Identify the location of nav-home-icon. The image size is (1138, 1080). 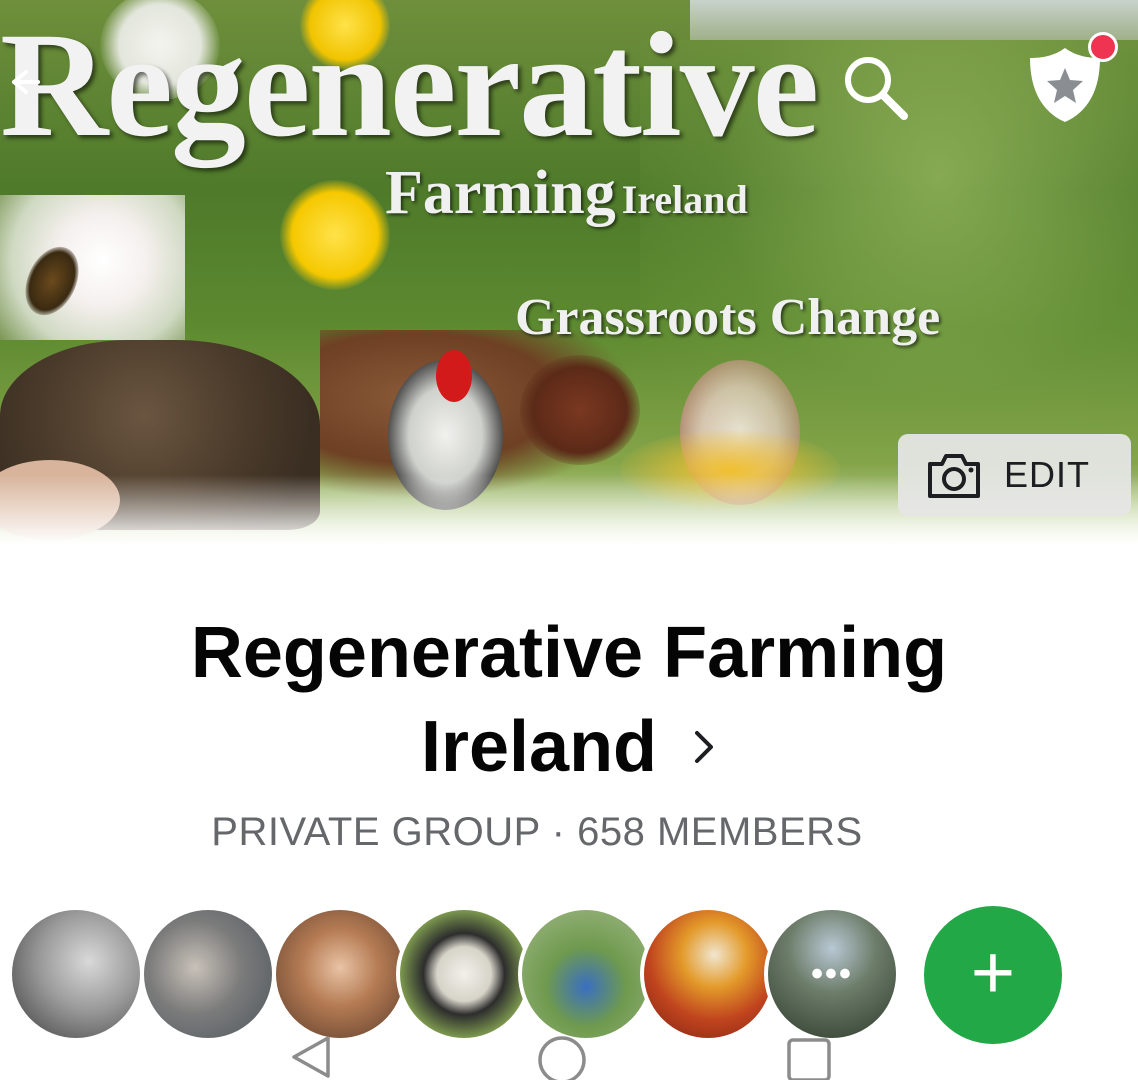
(562, 1057).